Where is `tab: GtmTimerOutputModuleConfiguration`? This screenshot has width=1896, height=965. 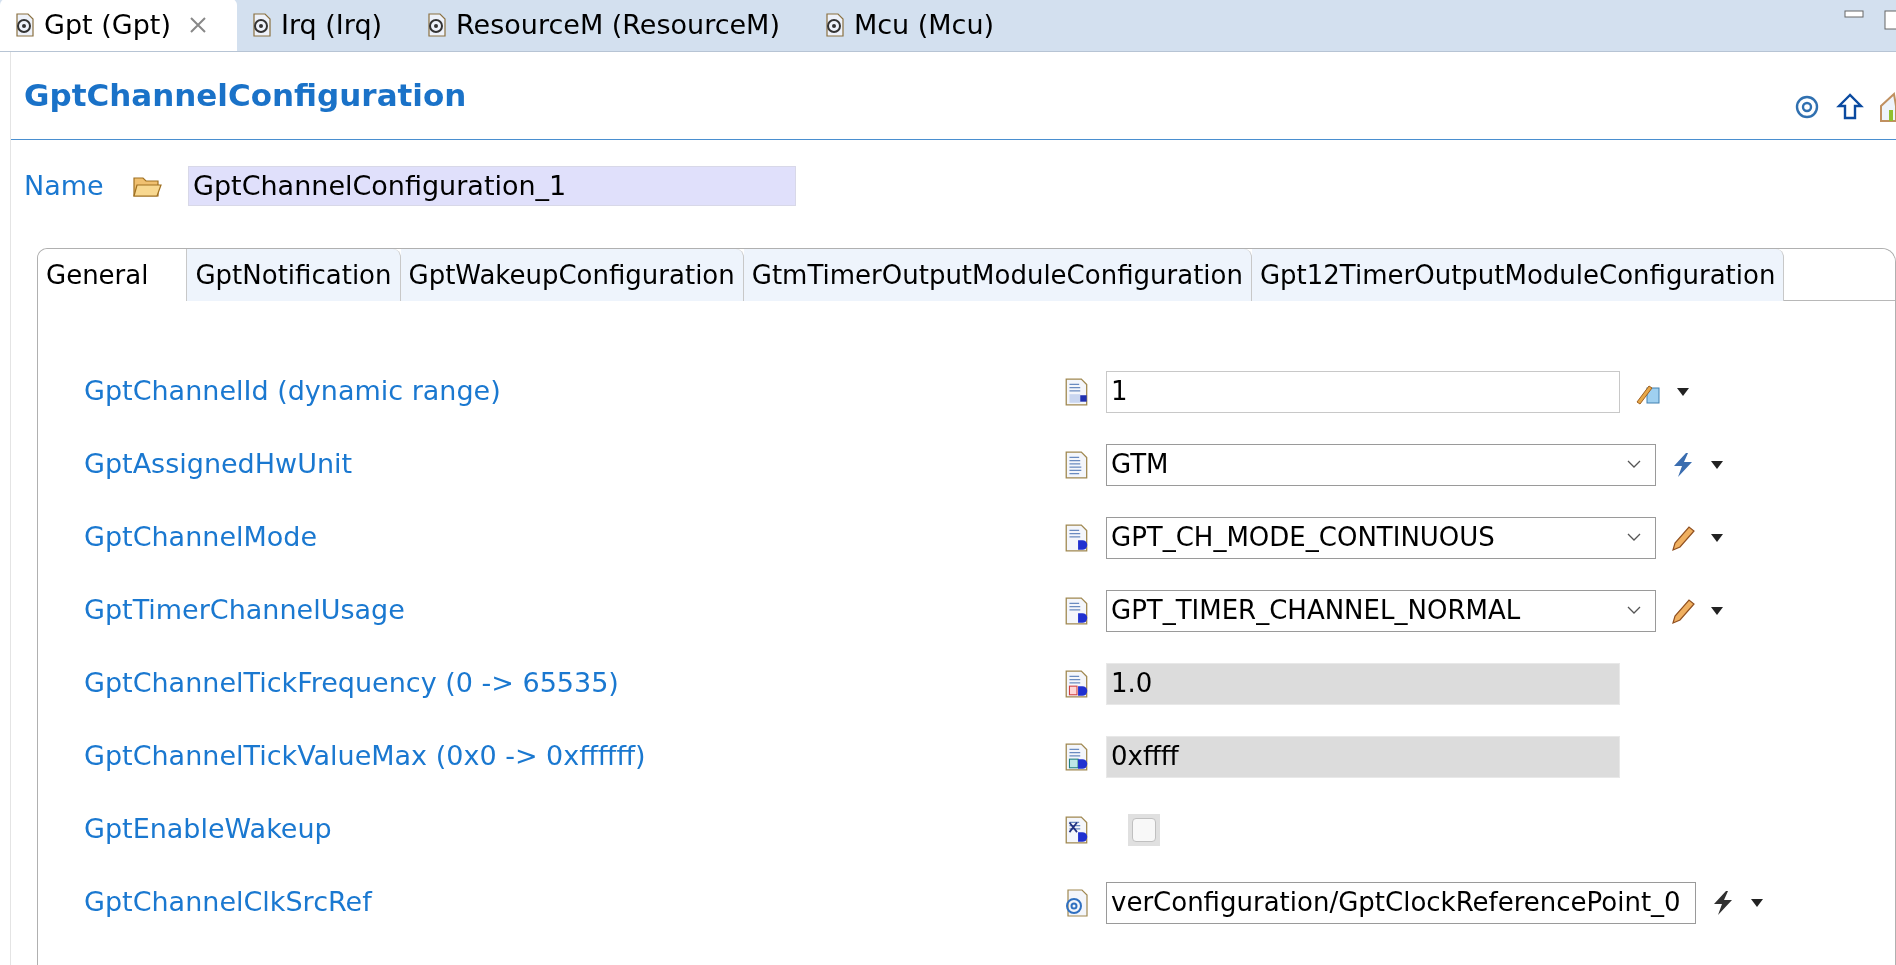 tab: GtmTimerOutputModuleConfiguration is located at coordinates (997, 275).